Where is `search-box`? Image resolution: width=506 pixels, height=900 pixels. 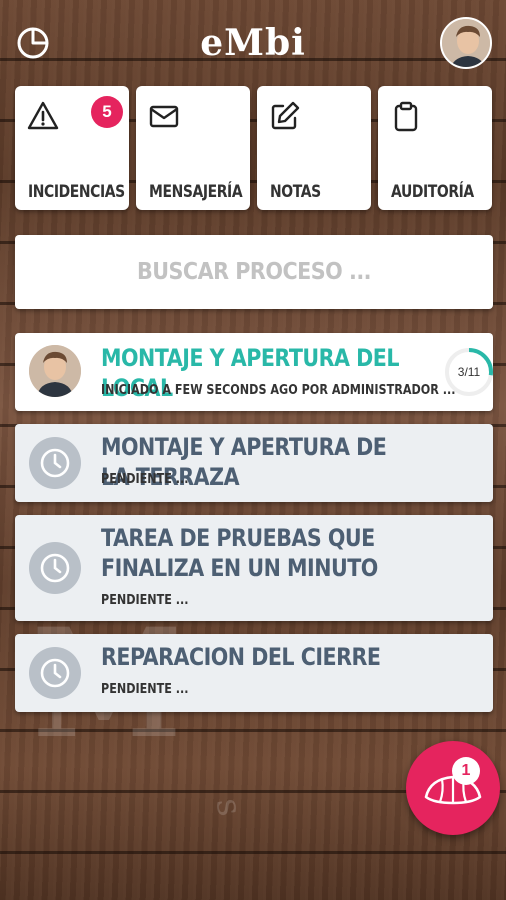 search-box is located at coordinates (254, 272).